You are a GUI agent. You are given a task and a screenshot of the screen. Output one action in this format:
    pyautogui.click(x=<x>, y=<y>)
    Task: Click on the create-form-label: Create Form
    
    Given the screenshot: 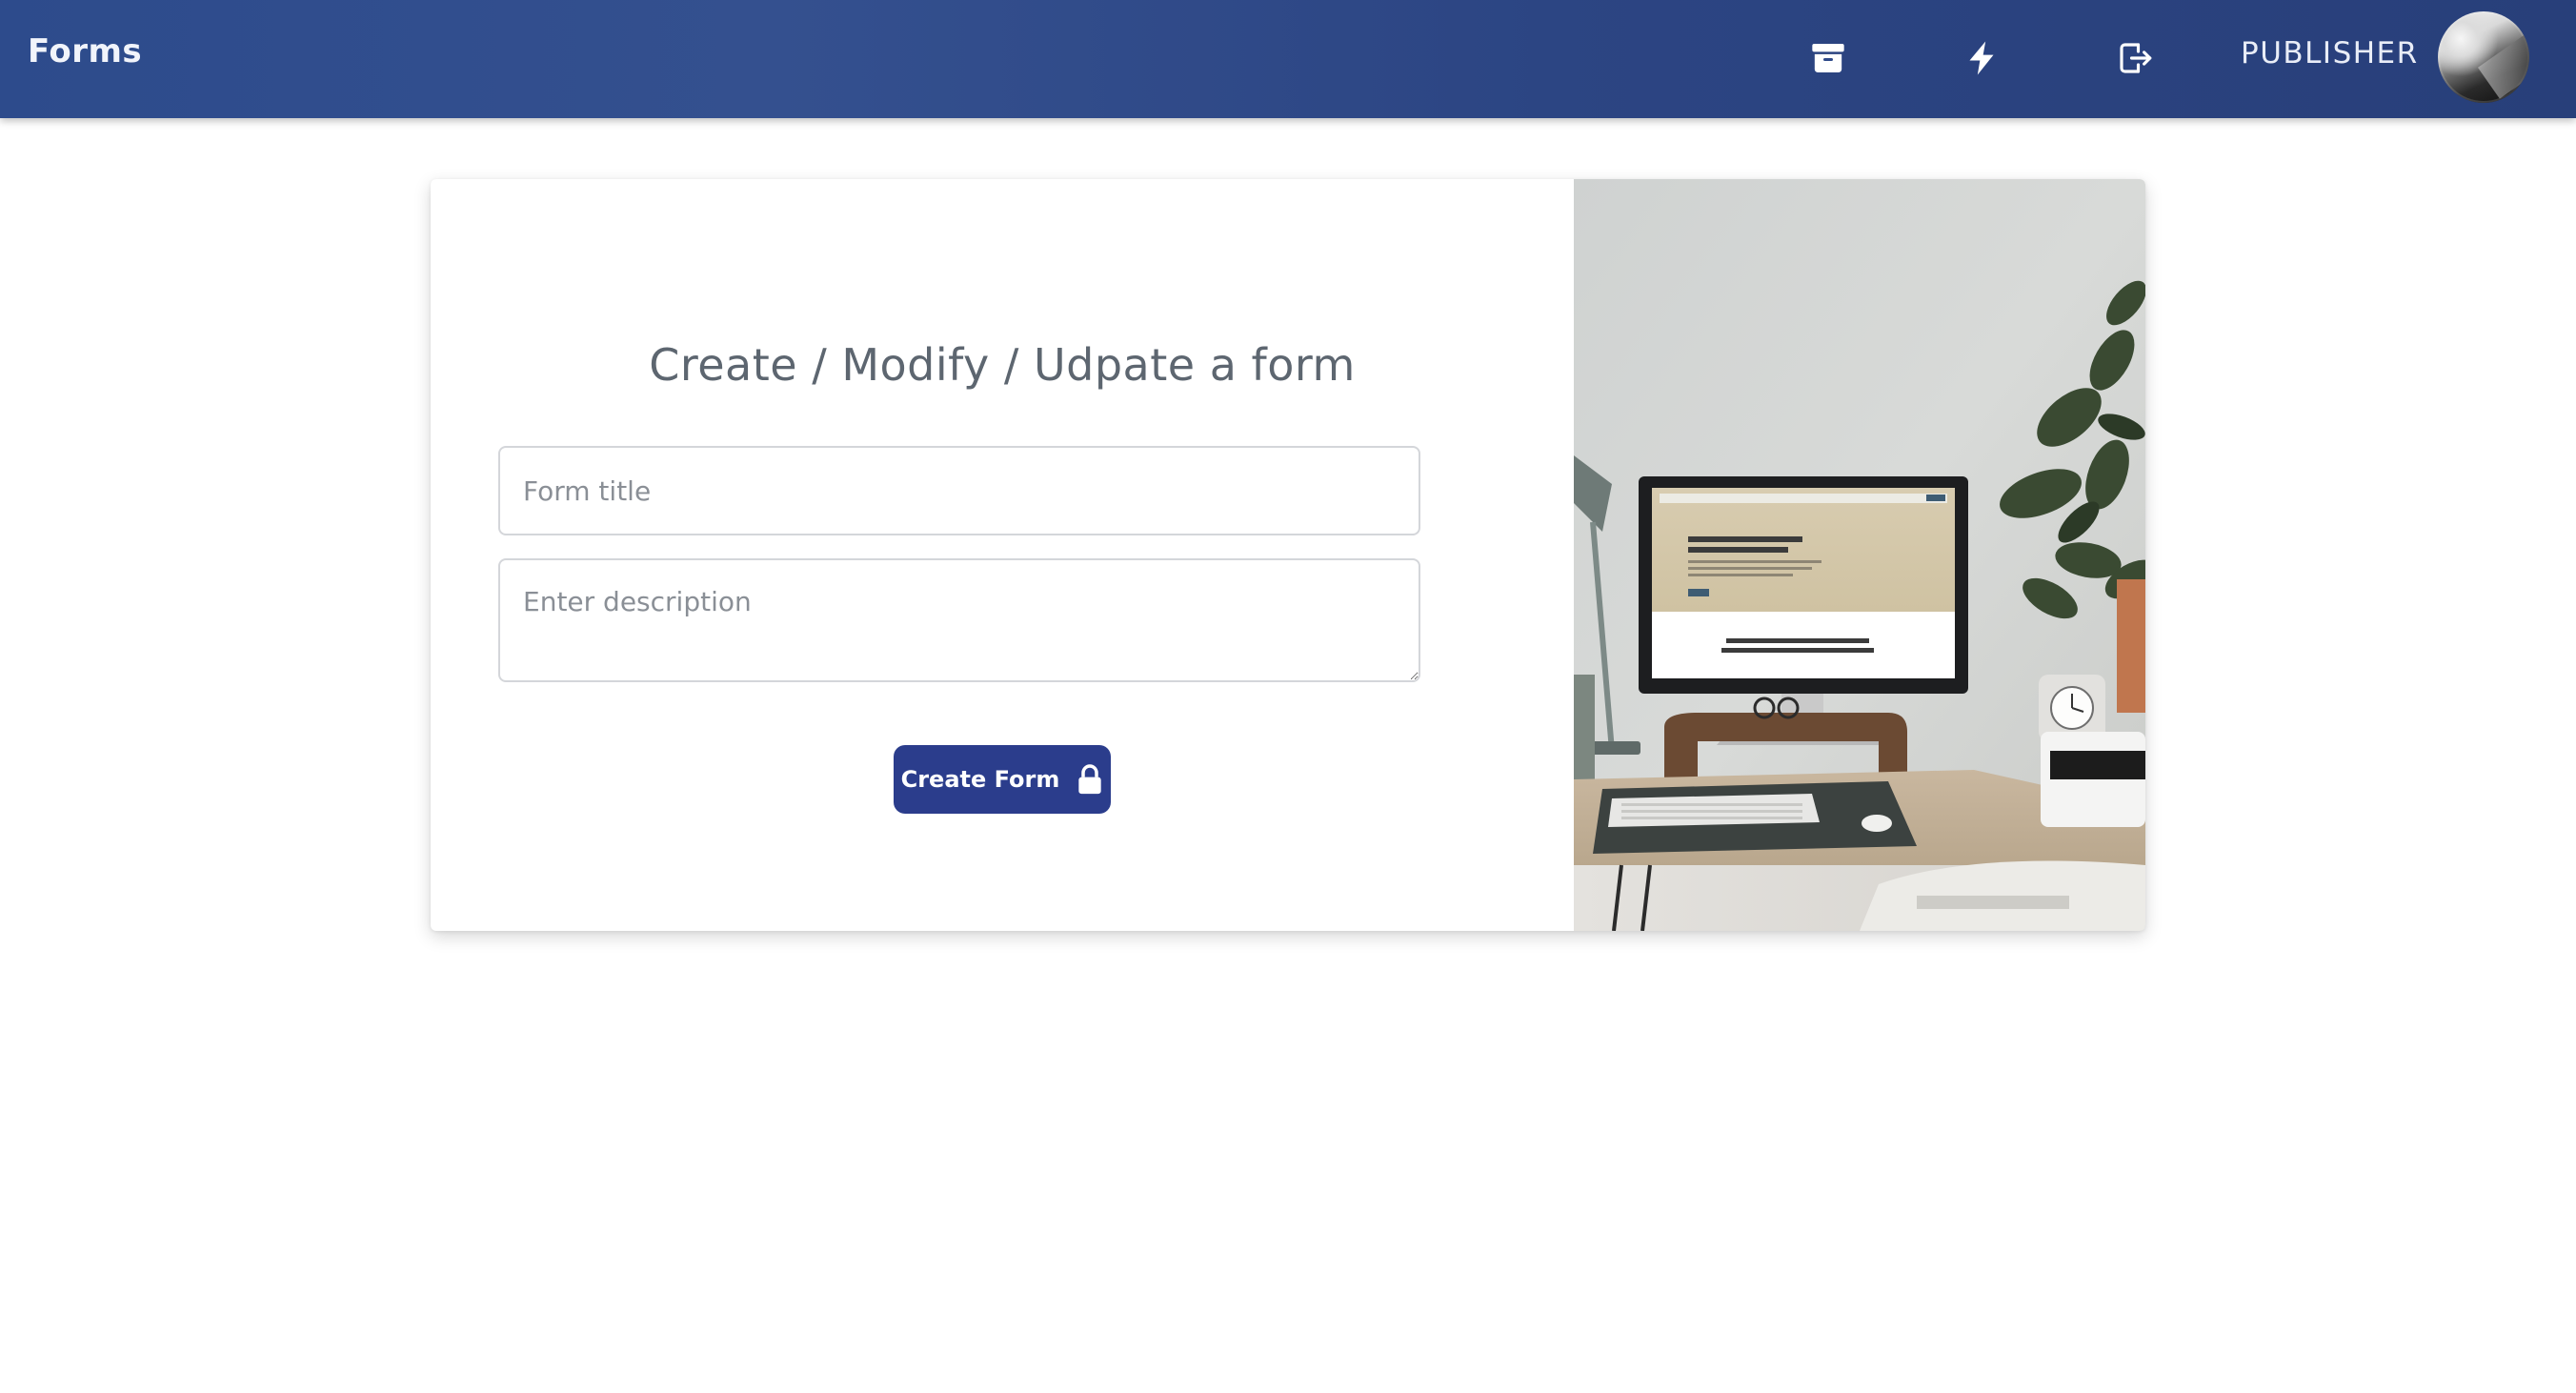 What is the action you would take?
    pyautogui.click(x=980, y=779)
    